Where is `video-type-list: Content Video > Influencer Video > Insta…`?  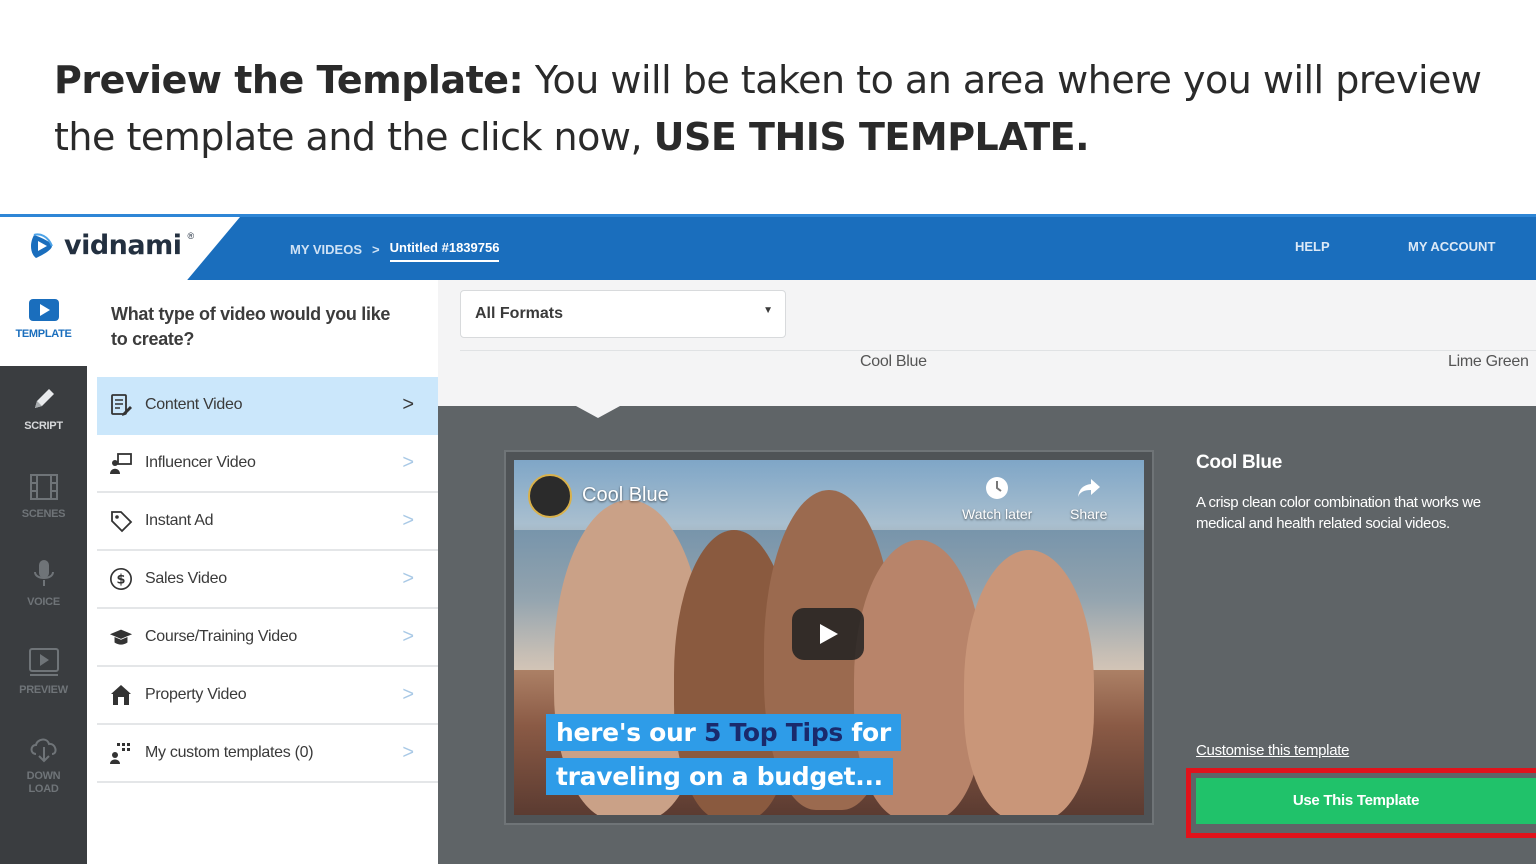
video-type-list: Content Video > Influencer Video > Insta… is located at coordinates (267, 580).